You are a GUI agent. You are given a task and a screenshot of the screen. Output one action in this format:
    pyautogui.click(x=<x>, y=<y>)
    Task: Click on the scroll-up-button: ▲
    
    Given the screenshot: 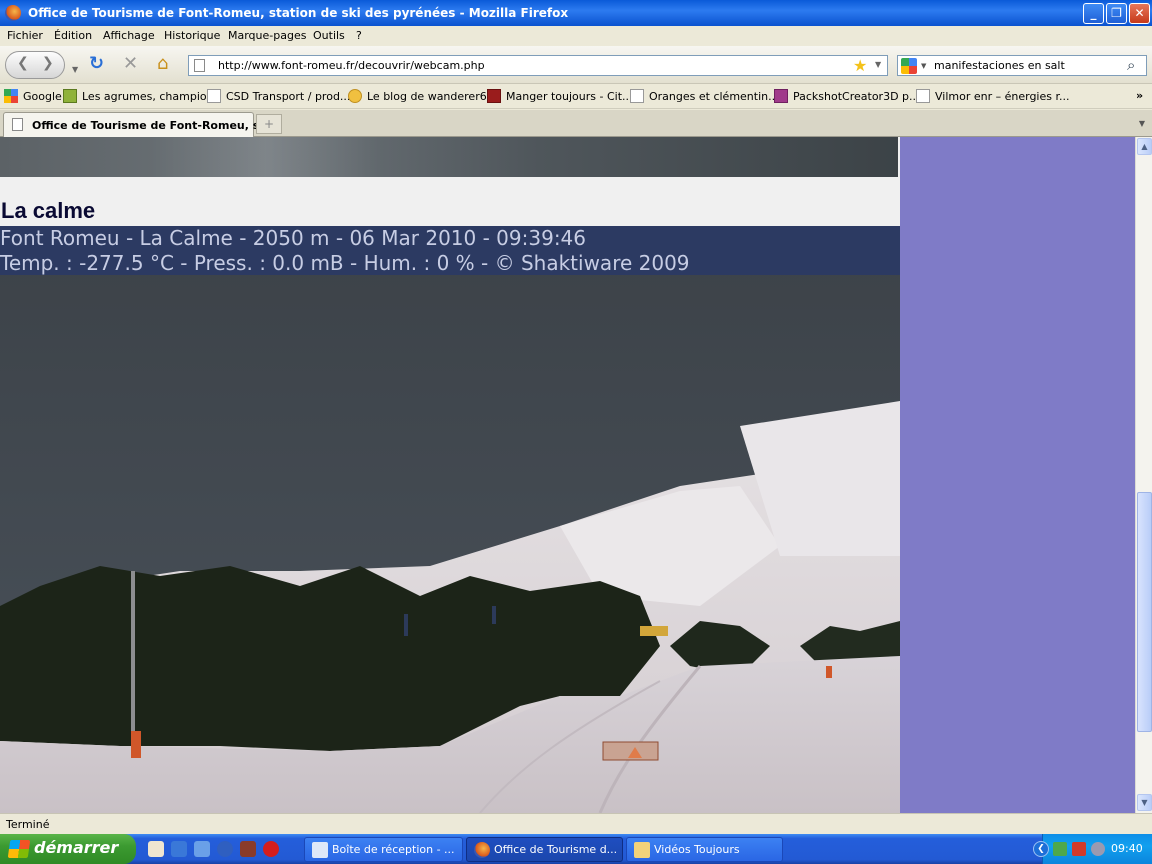 What is the action you would take?
    pyautogui.click(x=1144, y=146)
    